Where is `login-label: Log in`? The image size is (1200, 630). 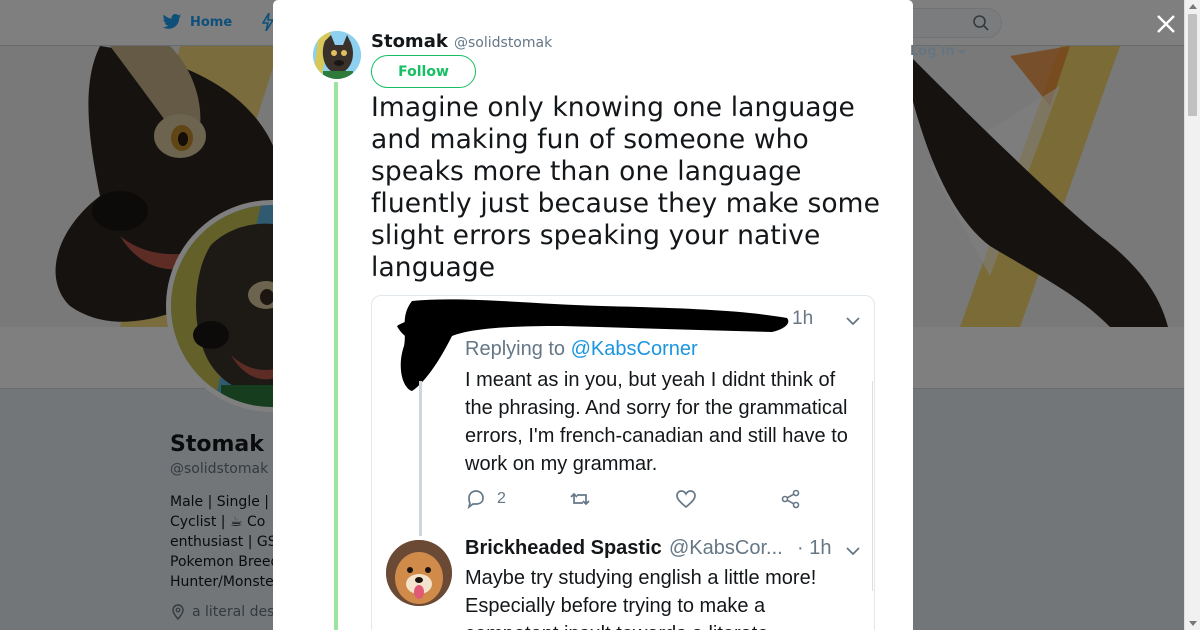
login-label: Log in is located at coordinates (932, 51).